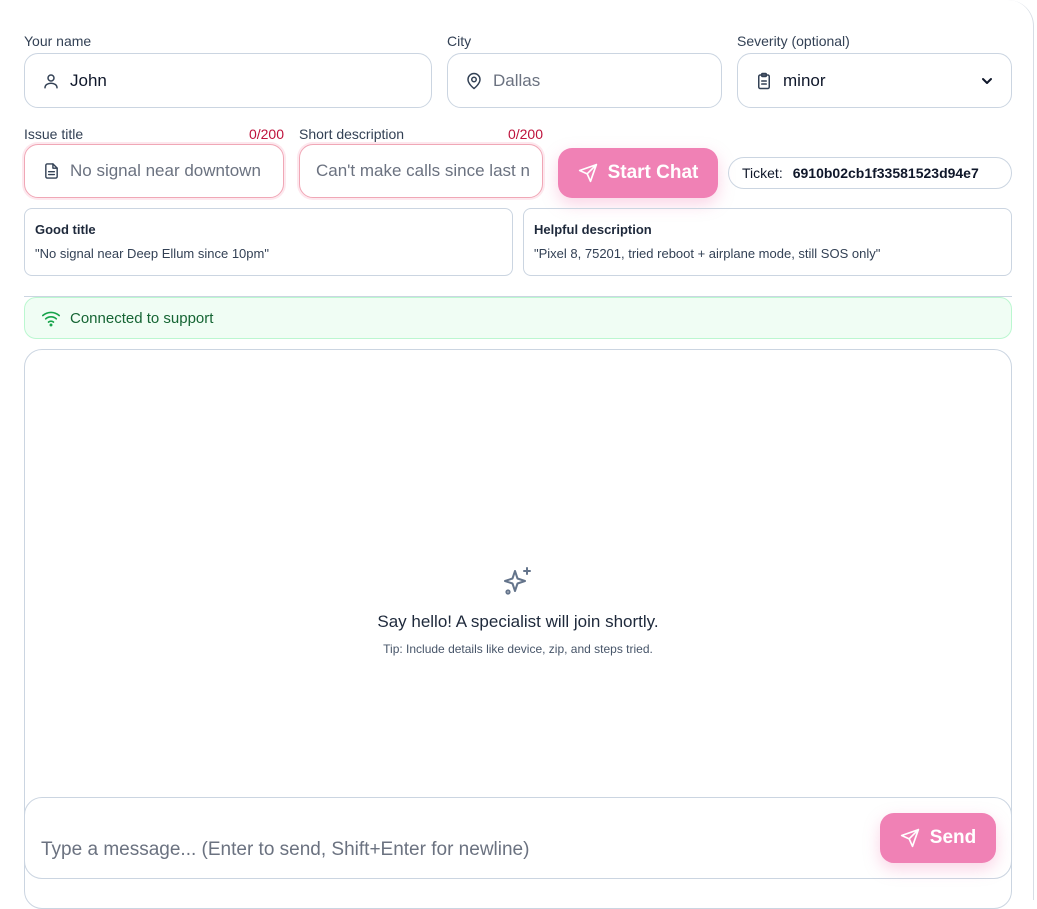 The width and height of the screenshot is (1037, 909). Describe the element at coordinates (152, 253) in the screenshot. I see `hint-body: "No signal near Deep Ellum since 10pm"` at that location.